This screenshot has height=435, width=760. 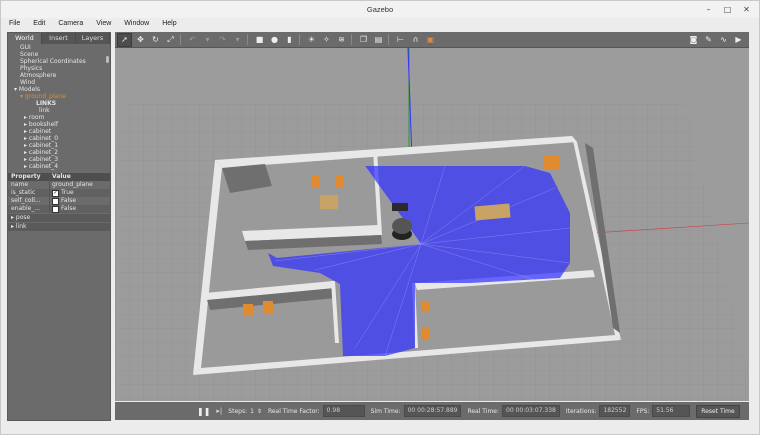 I want to click on log-icon: ✎, so click(x=708, y=40).